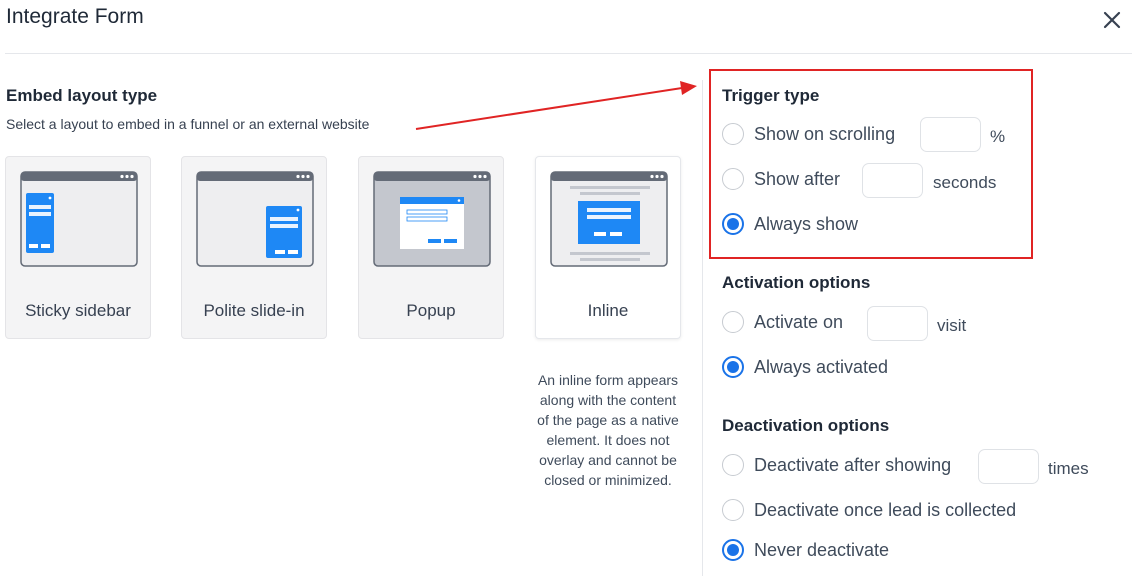  Describe the element at coordinates (733, 465) in the screenshot. I see `radio-deactivate-after-showing` at that location.